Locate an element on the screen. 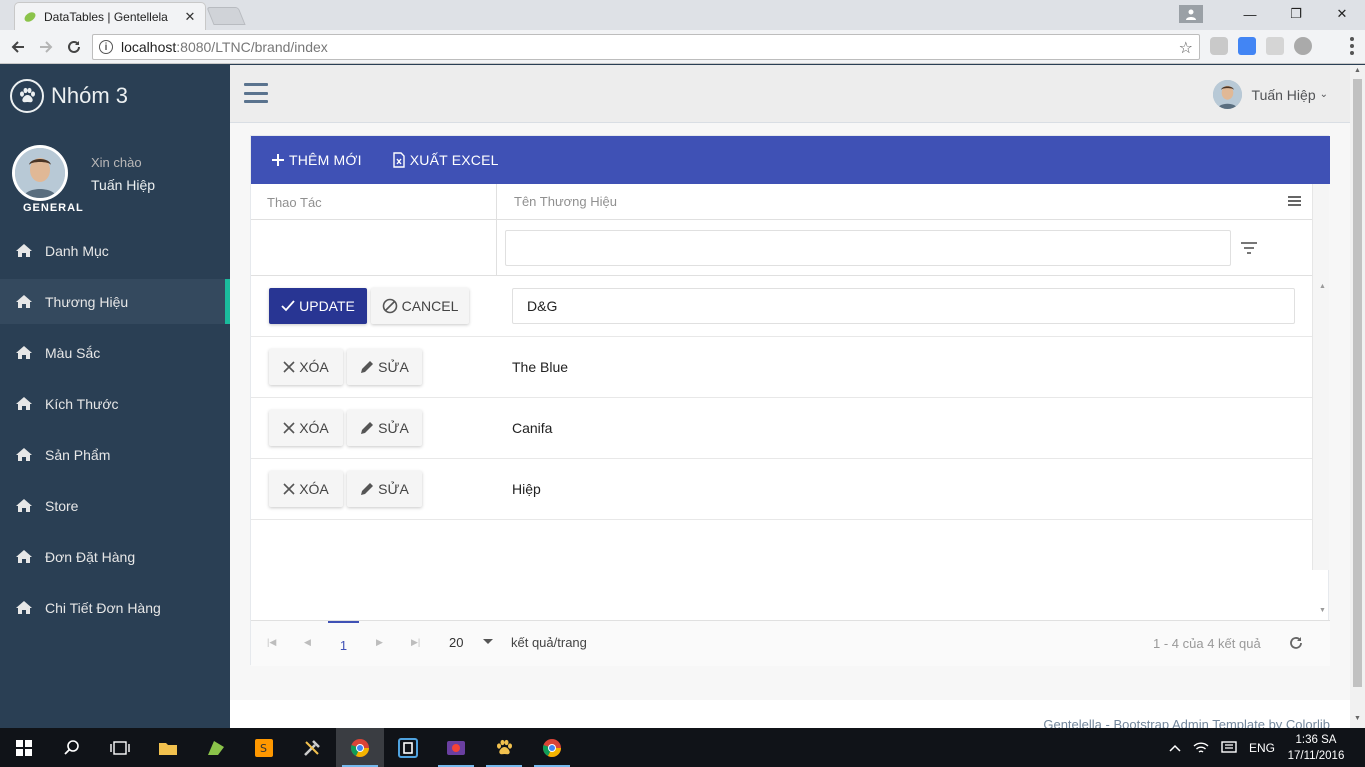 The width and height of the screenshot is (1365, 767). chevron-up-icon is located at coordinates (1175, 748).